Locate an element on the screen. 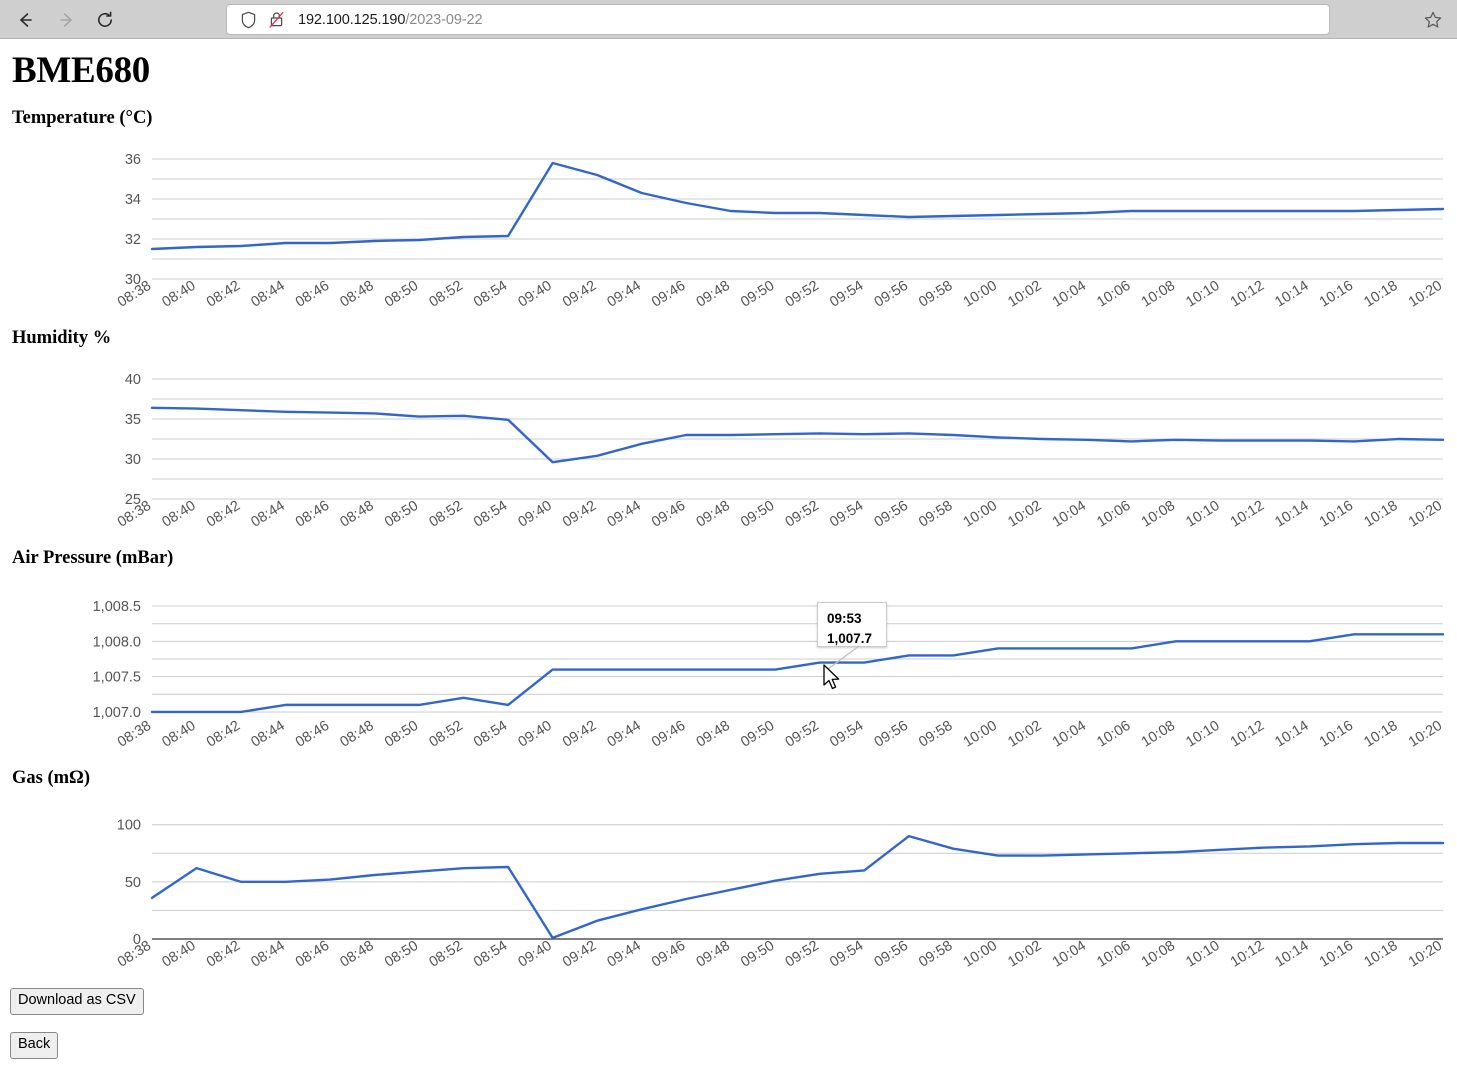 Image resolution: width=1457 pixels, height=1076 pixels. y-axis-tick-label: 1,007.0 is located at coordinates (117, 713).